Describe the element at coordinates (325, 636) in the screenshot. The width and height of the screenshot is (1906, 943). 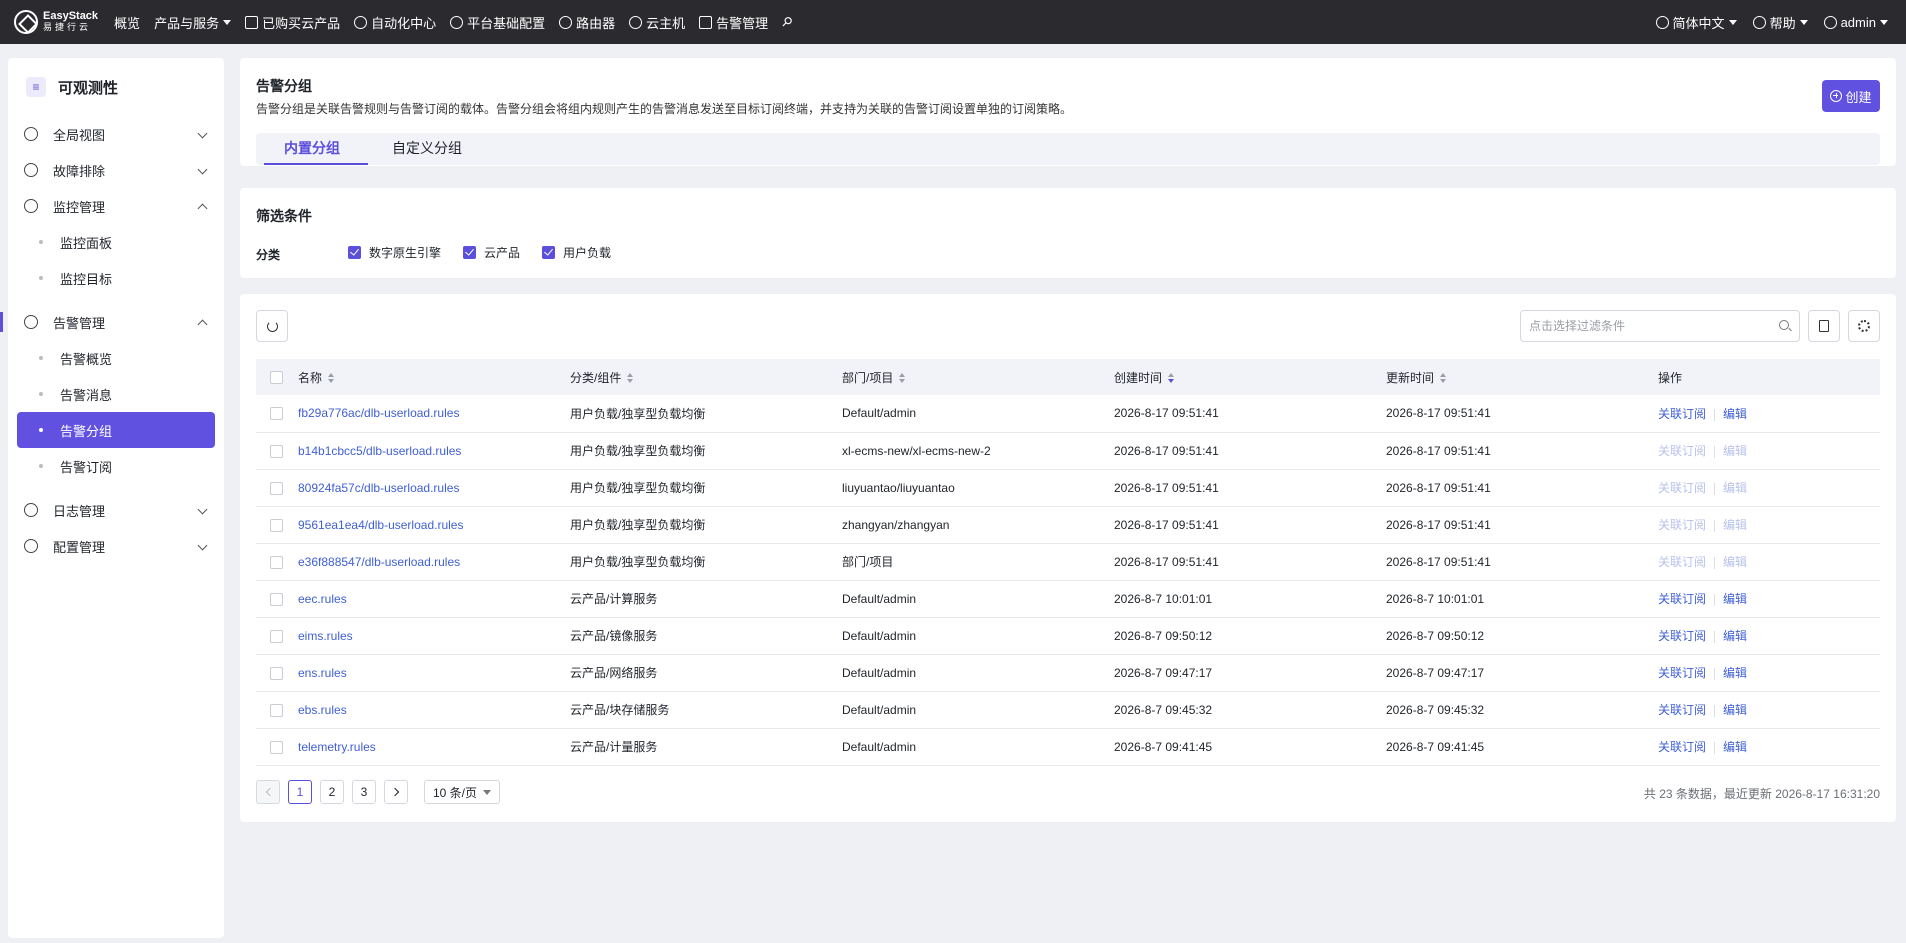
I see `group-name-link: eims.rules` at that location.